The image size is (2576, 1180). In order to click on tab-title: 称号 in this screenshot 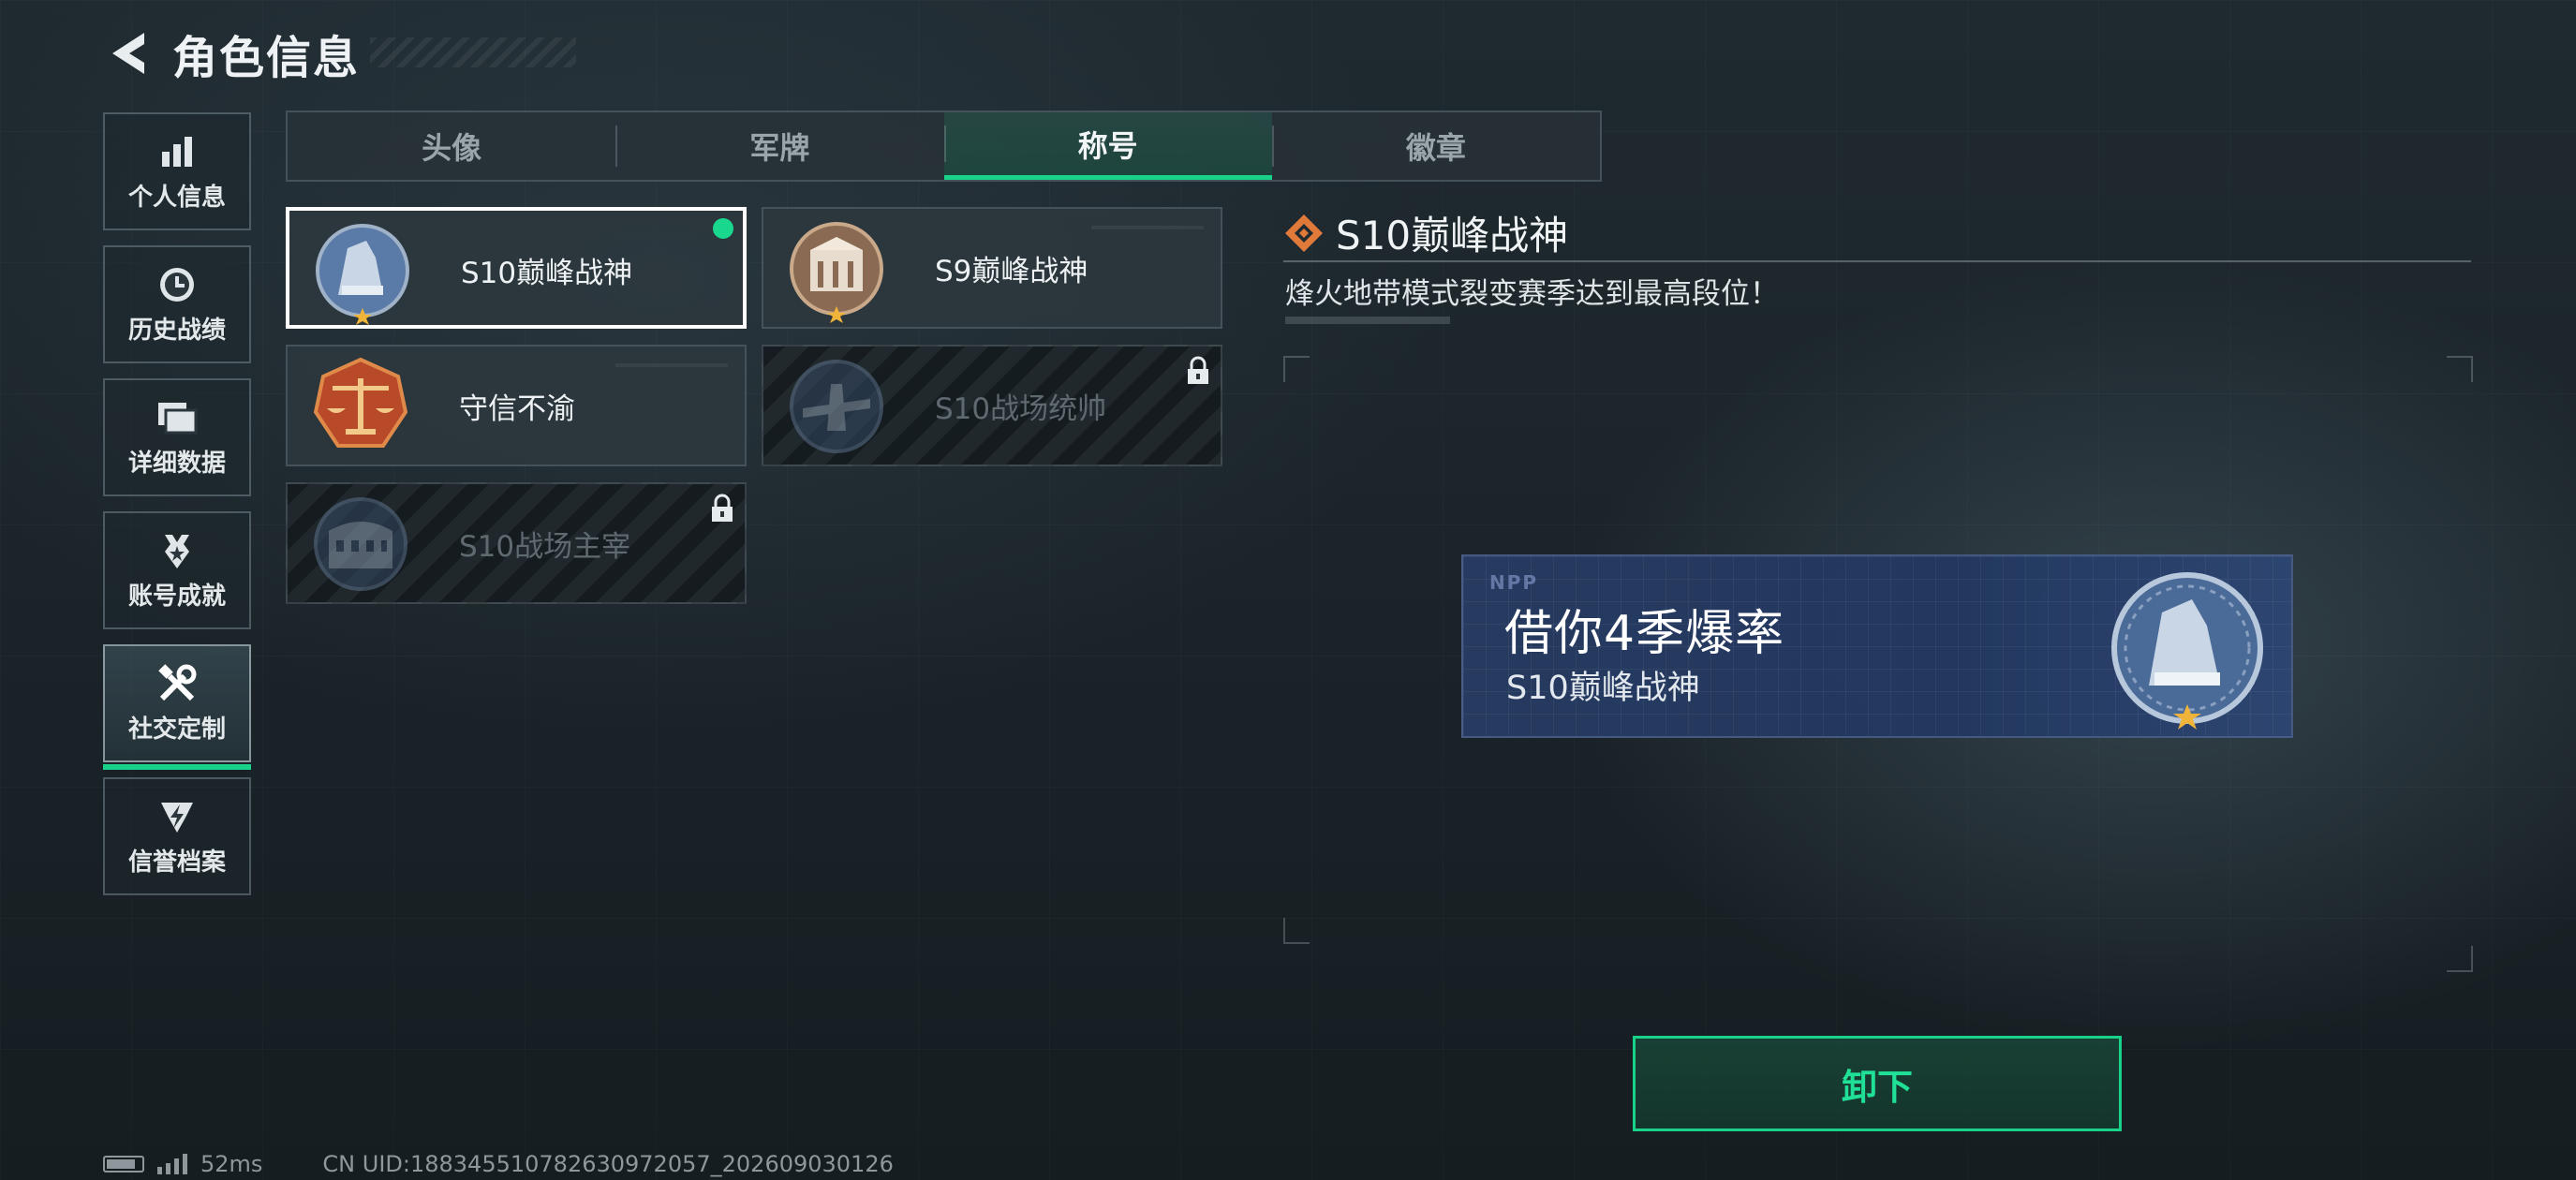, I will do `click(1107, 146)`.